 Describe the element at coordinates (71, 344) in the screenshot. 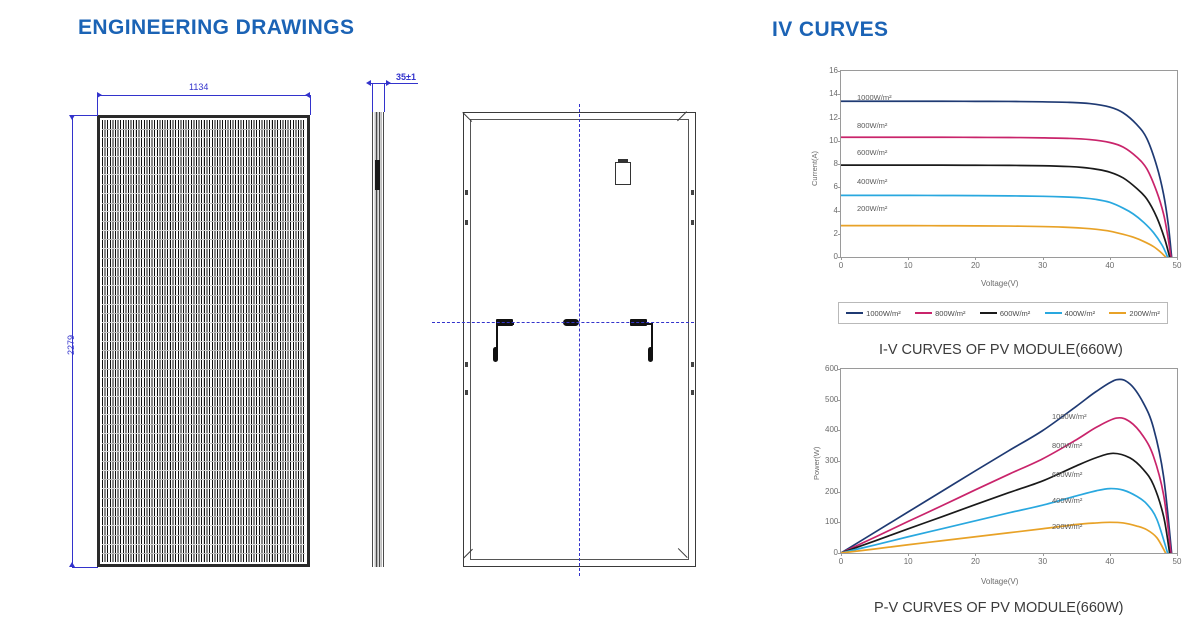

I see `height-dimension-label: 2279` at that location.